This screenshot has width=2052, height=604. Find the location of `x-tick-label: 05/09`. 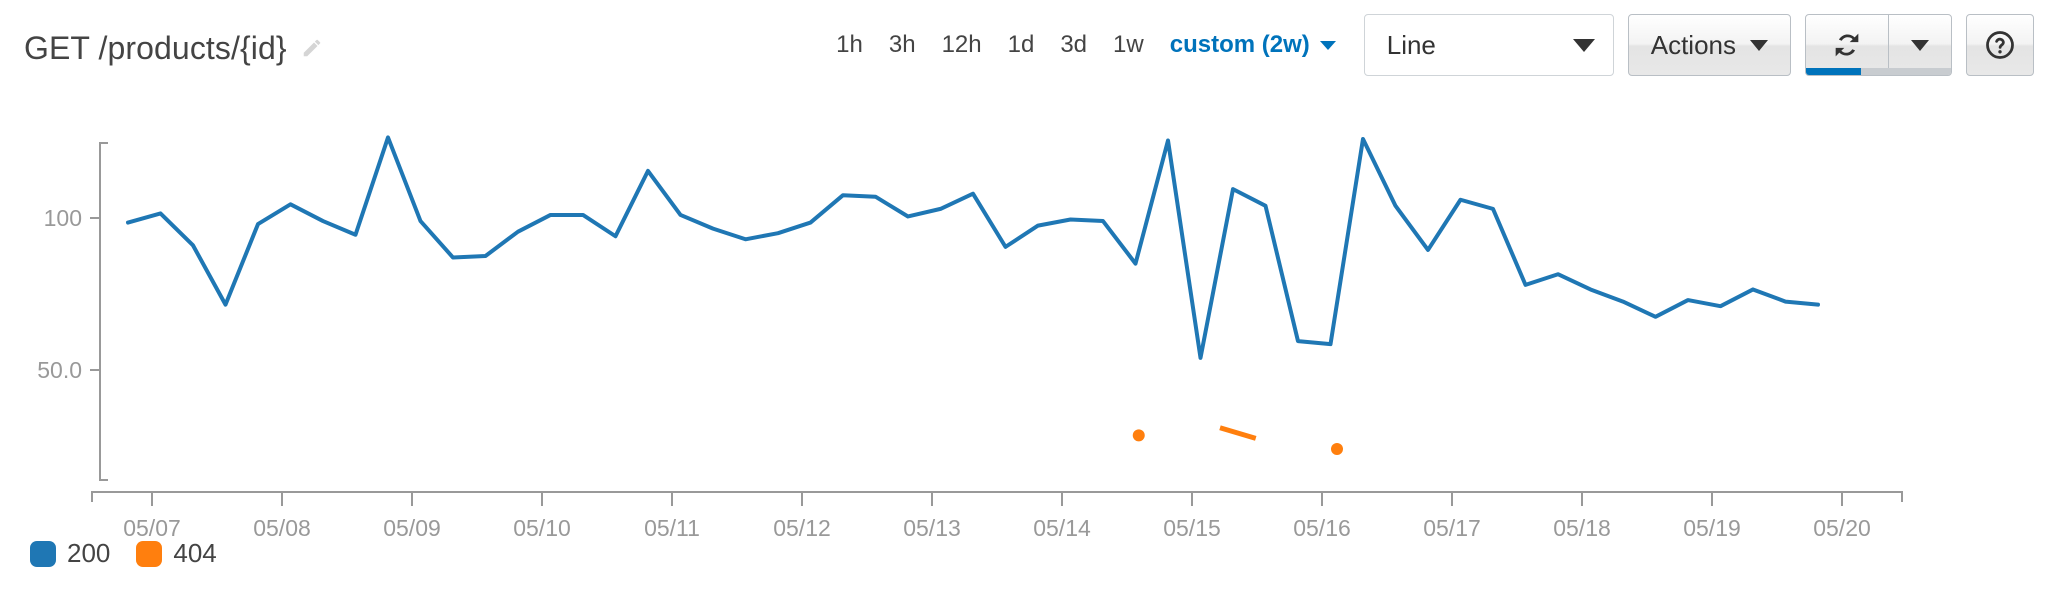

x-tick-label: 05/09 is located at coordinates (412, 528).